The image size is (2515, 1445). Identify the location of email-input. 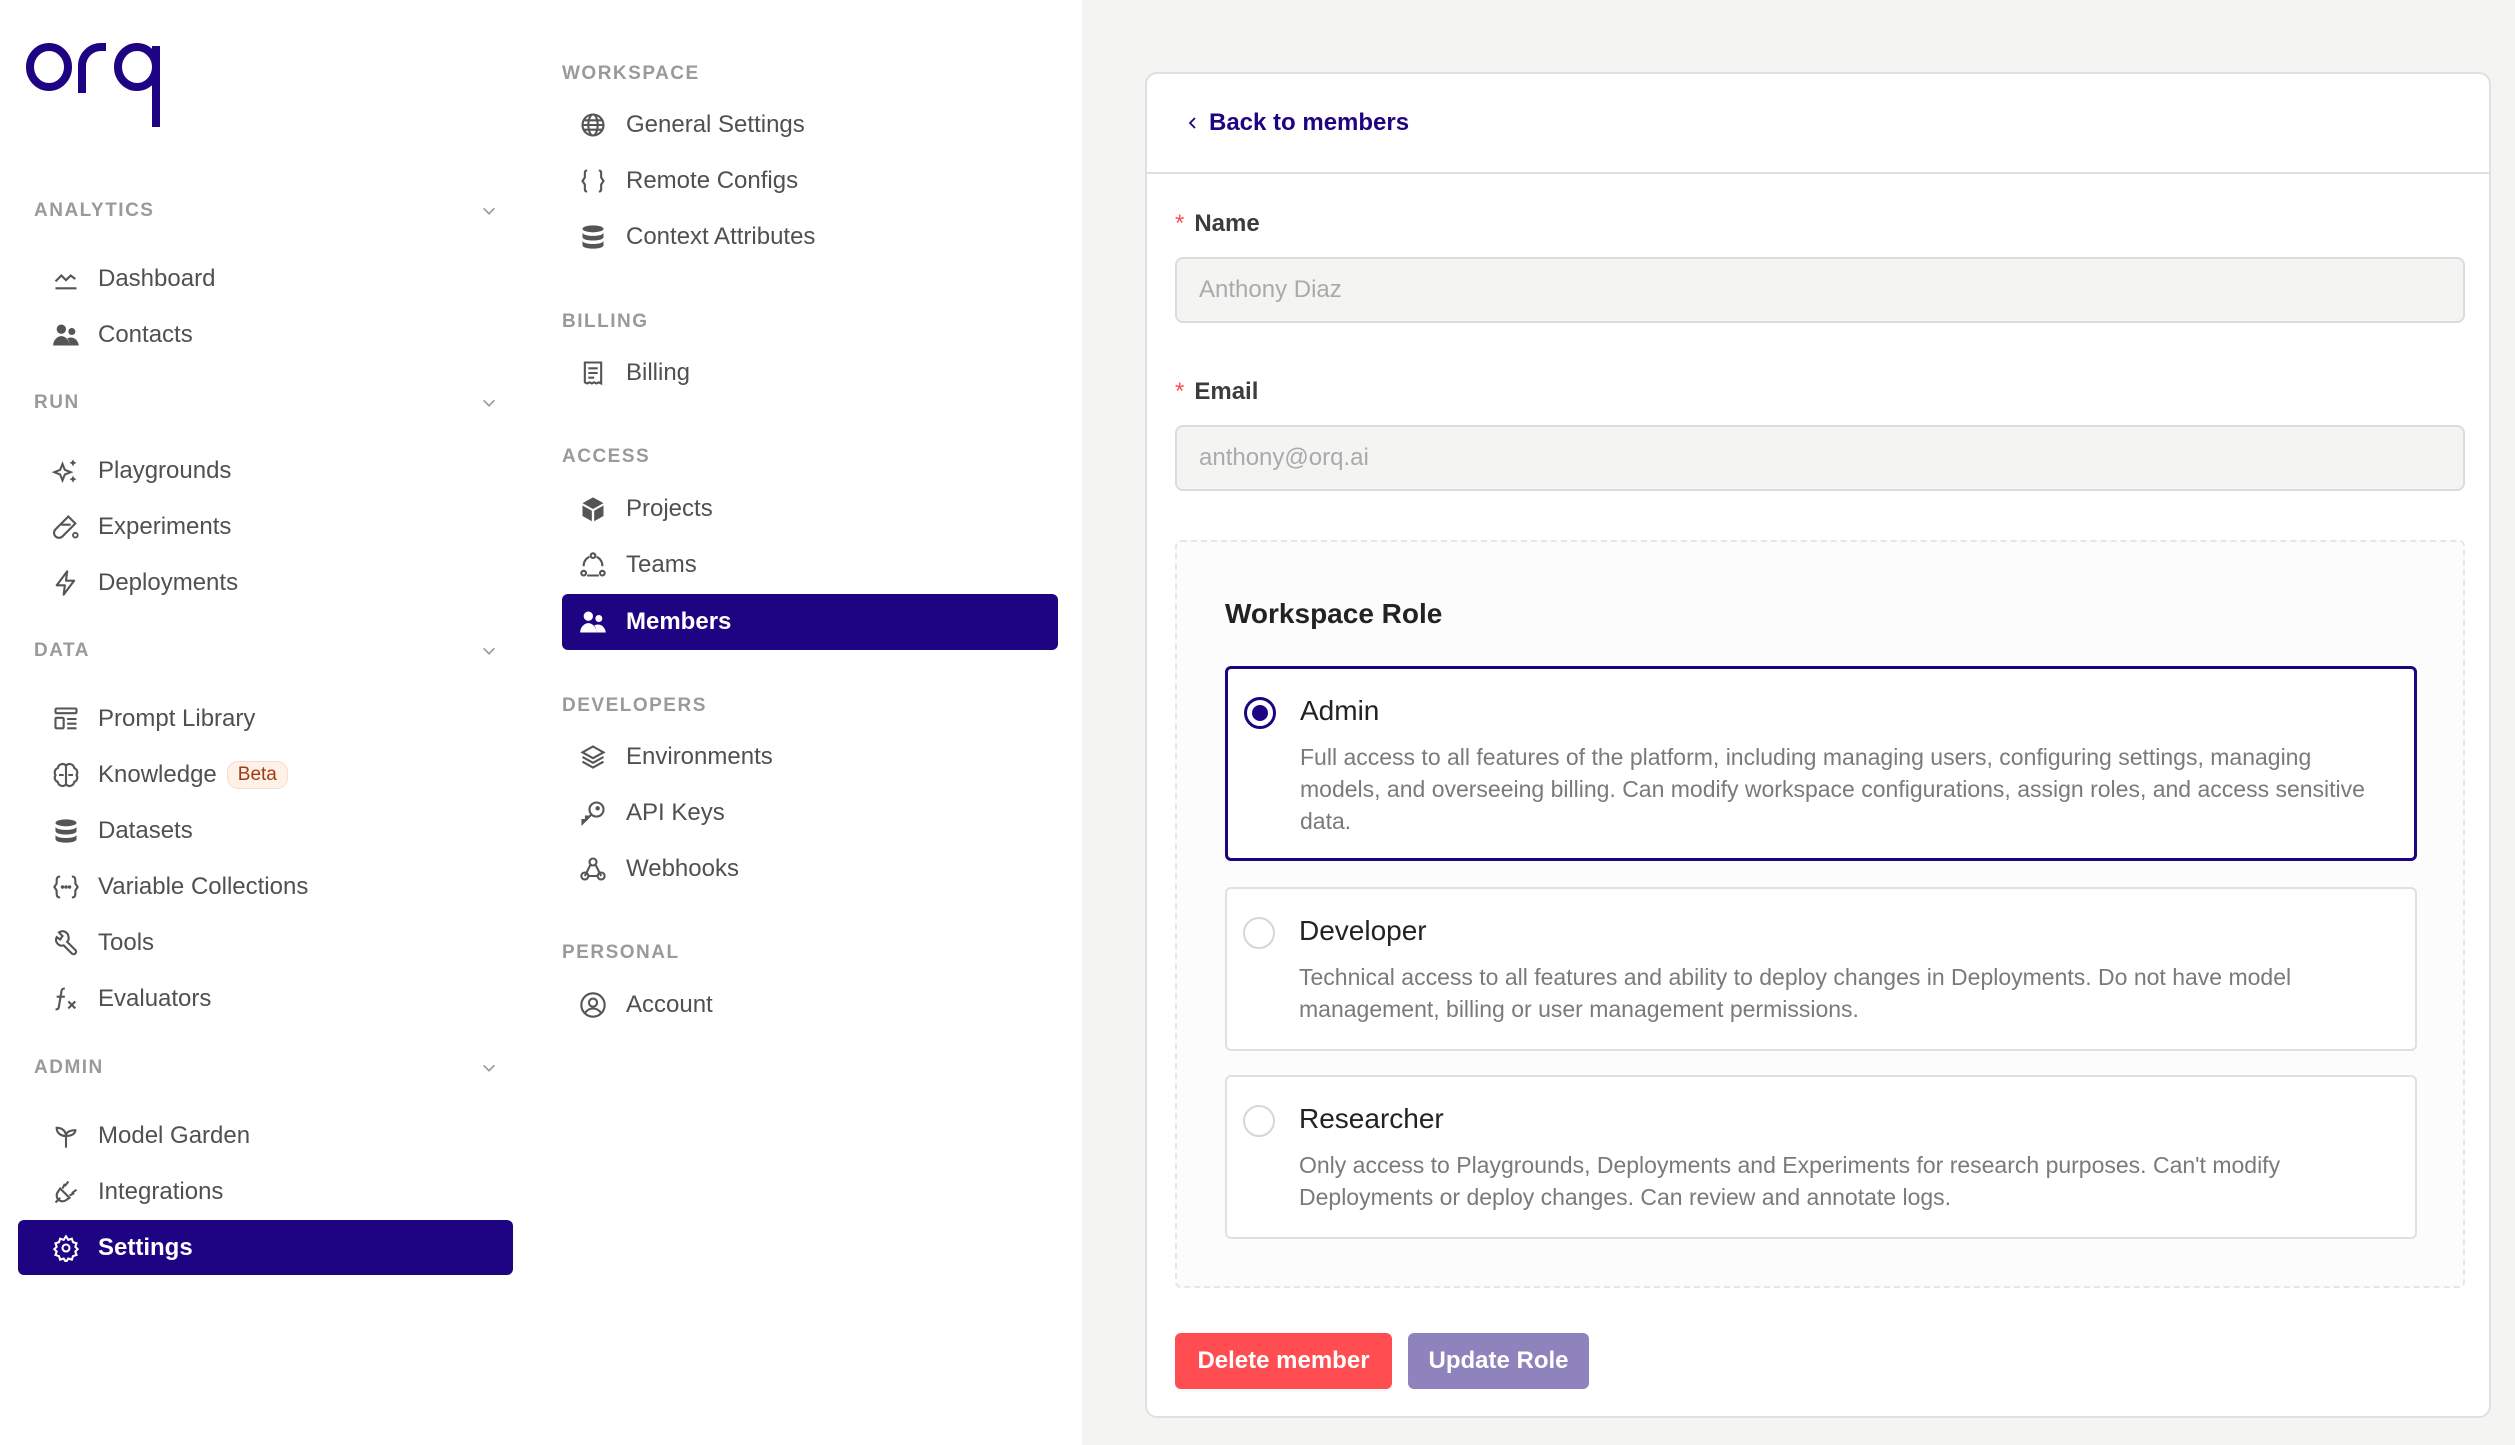
(1820, 458).